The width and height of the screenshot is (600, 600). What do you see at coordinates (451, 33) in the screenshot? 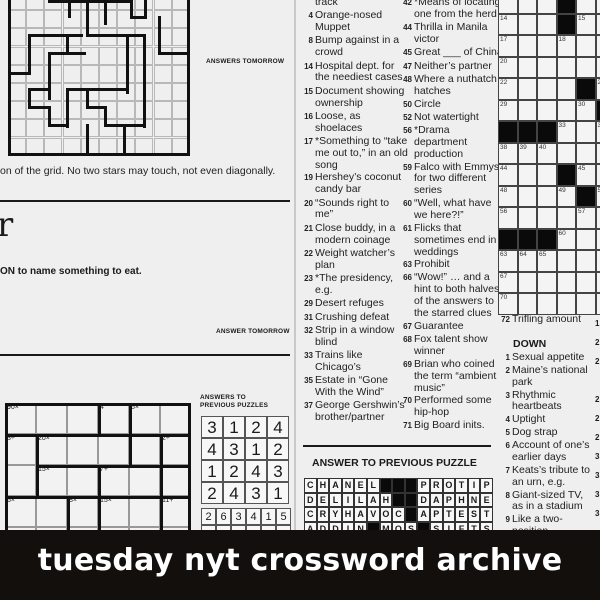
I see `clue-text: Thrilla in Manila victor` at bounding box center [451, 33].